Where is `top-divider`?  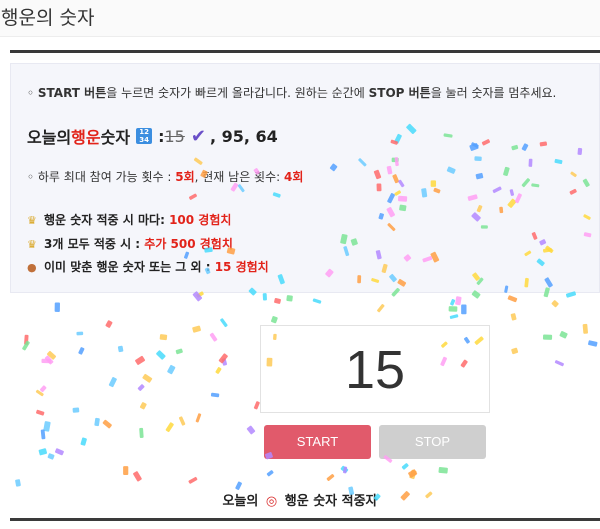 top-divider is located at coordinates (305, 51).